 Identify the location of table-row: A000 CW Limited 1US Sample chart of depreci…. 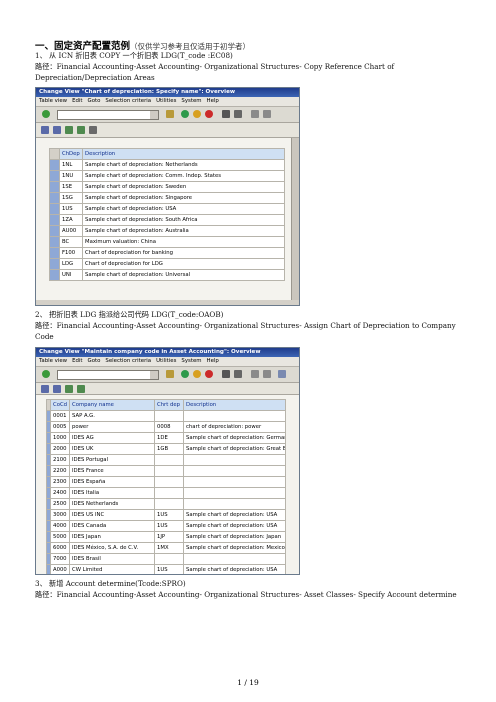
(166, 569).